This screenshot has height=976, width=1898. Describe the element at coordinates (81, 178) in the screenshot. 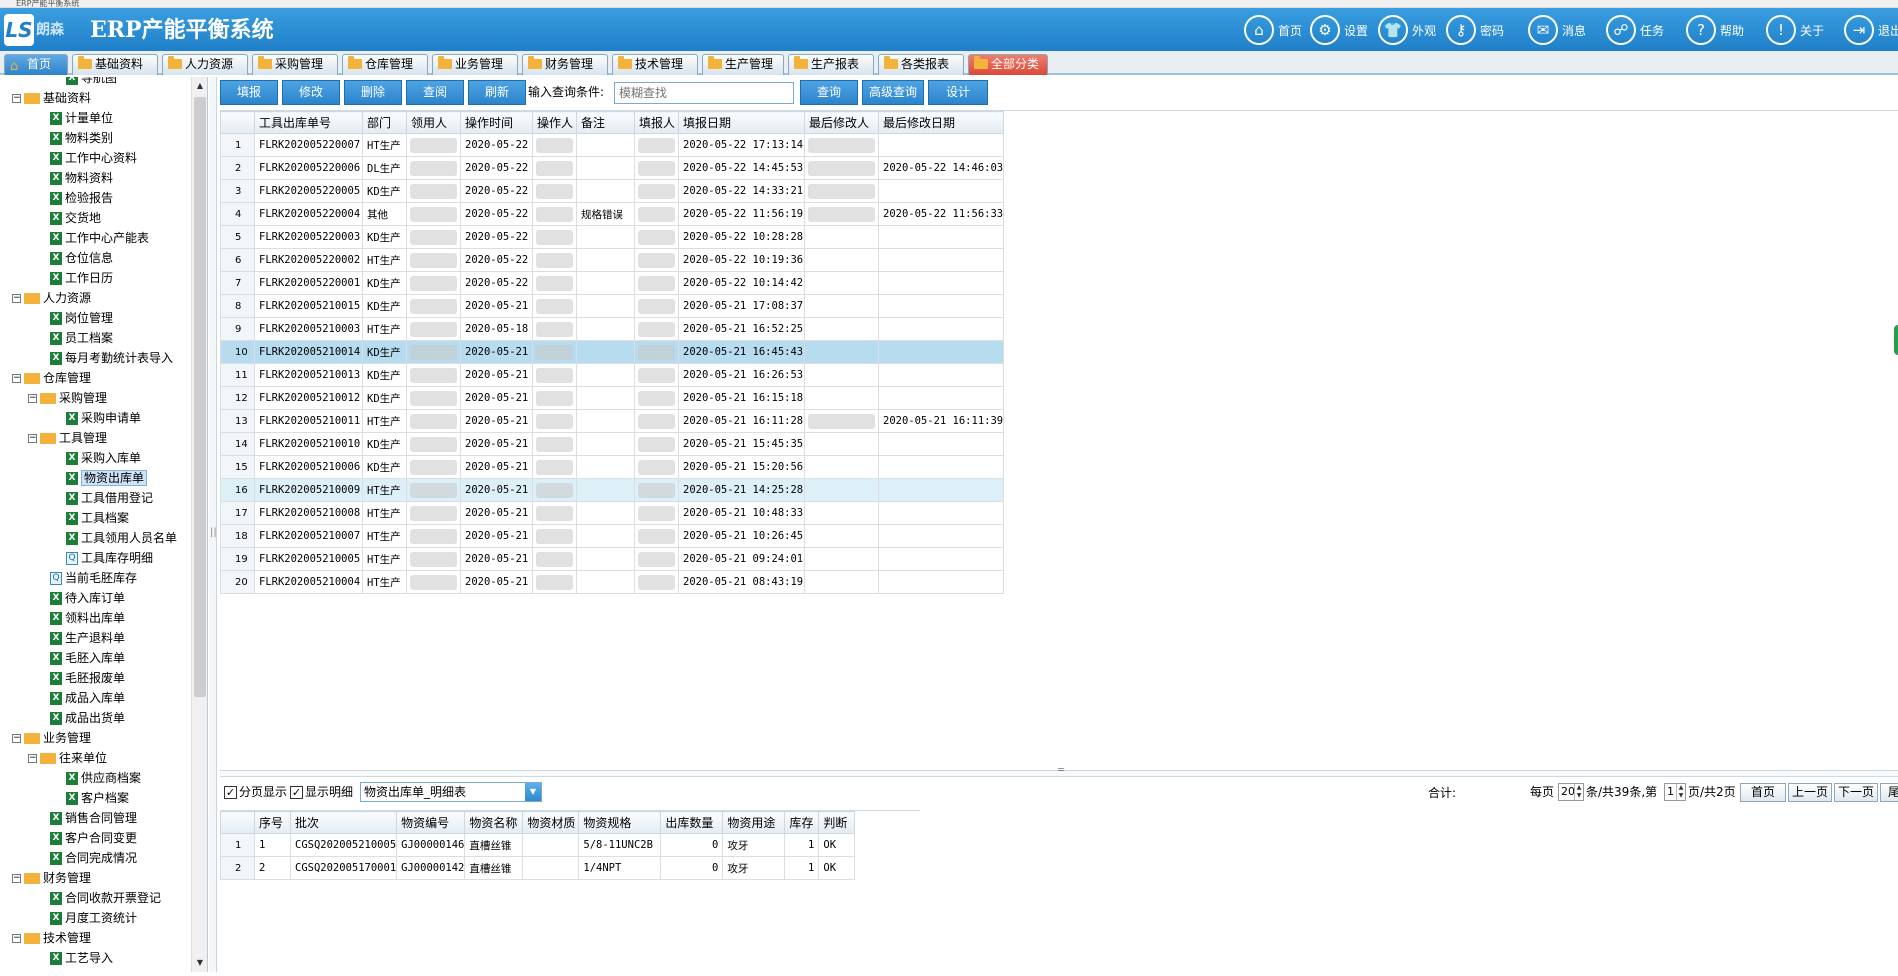

I see `tree-node: X 物料资料` at that location.